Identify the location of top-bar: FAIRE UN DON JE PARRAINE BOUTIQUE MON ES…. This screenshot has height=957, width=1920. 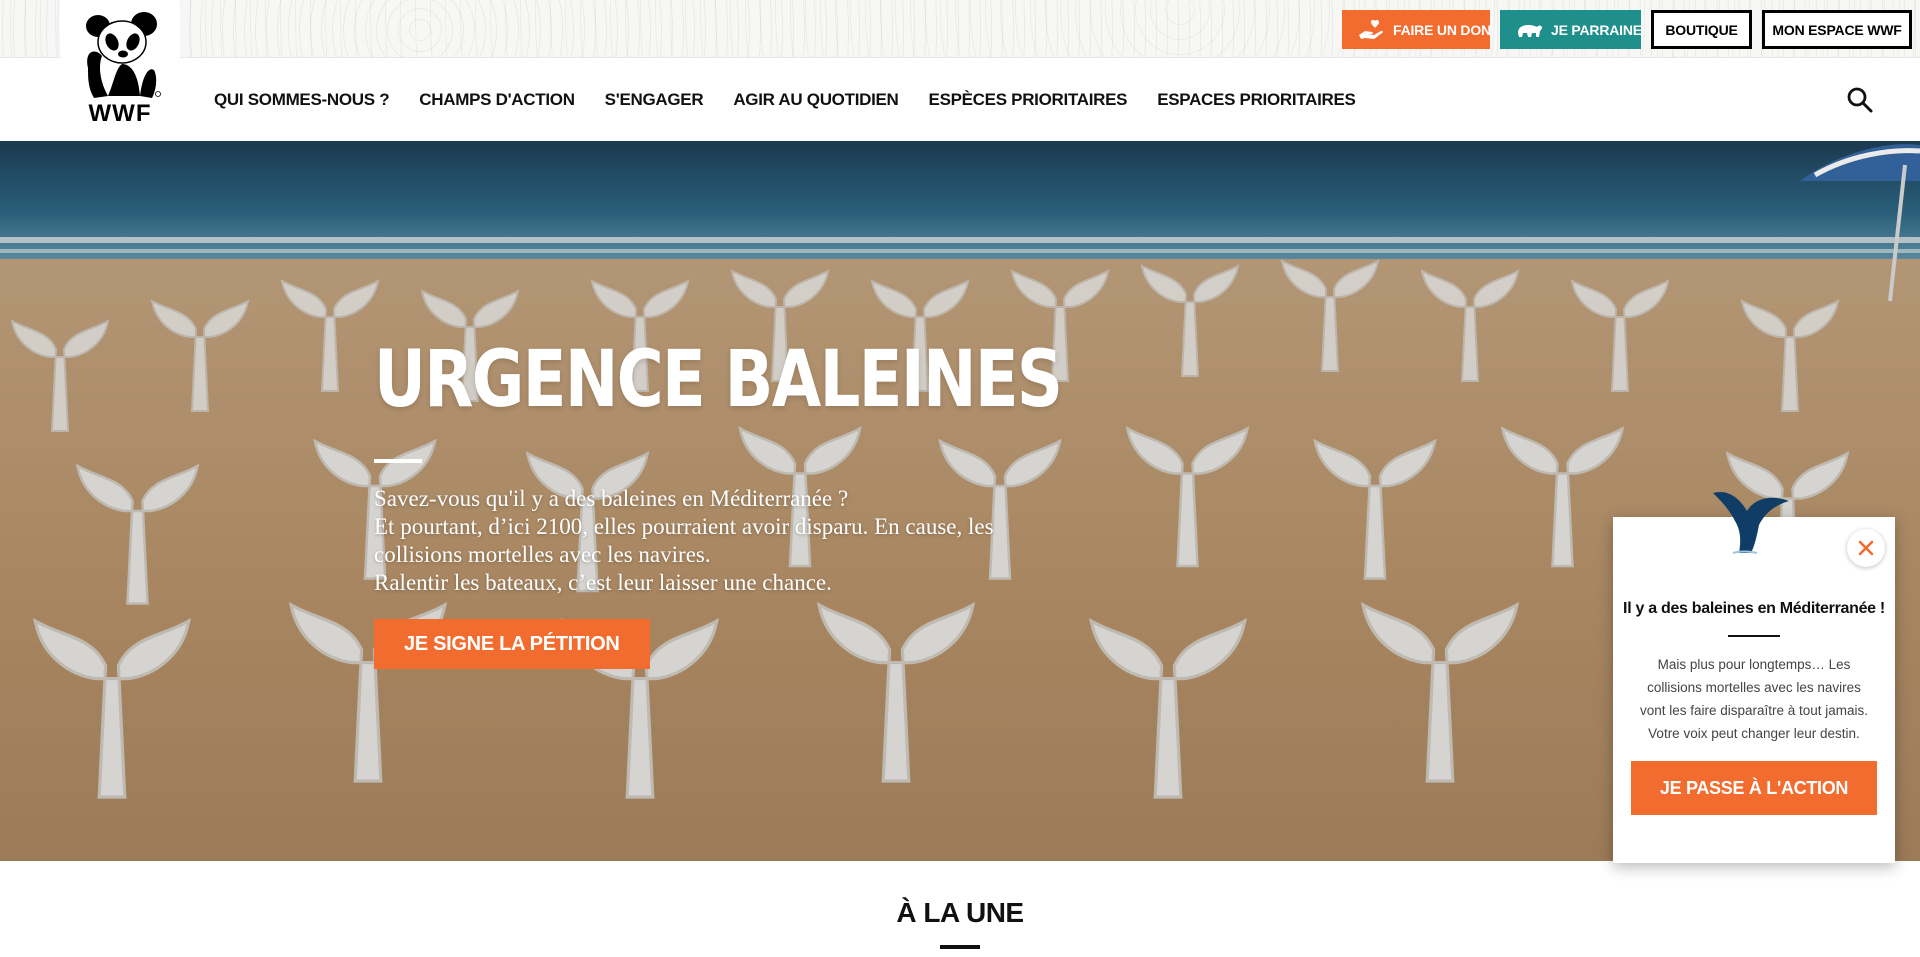
(960, 29).